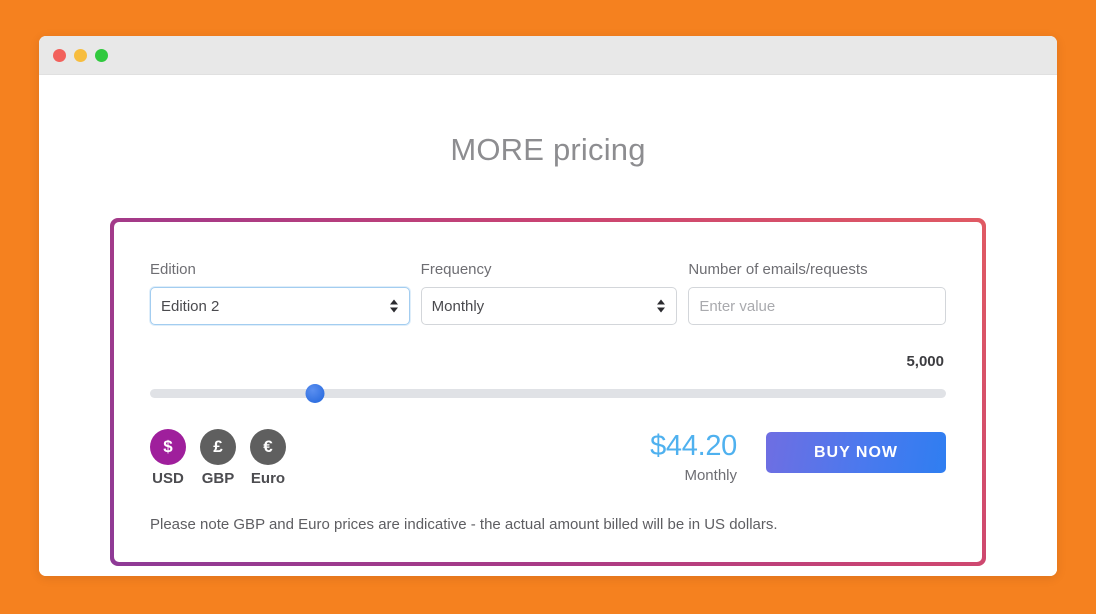 Image resolution: width=1096 pixels, height=614 pixels. Describe the element at coordinates (548, 149) in the screenshot. I see `page-title: MORE pricing` at that location.